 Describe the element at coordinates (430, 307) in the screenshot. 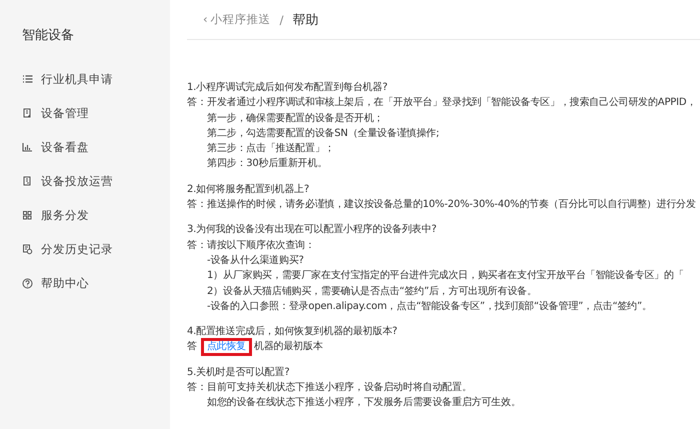

I see `answer-text: -设备的入口参照：登录open.alipay.com，点击“智能设备专区”，找到顶部“设备管理”，点击“签约”。` at that location.